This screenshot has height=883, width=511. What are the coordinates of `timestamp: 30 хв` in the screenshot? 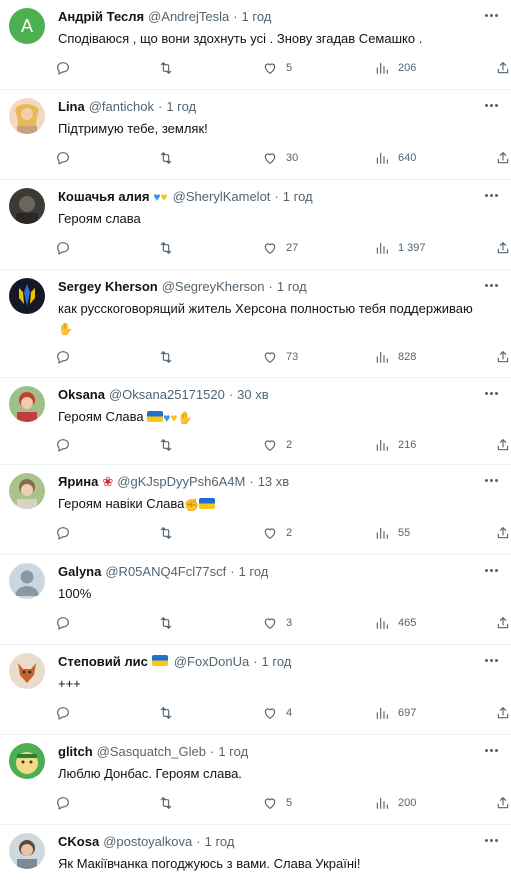 It's located at (252, 395).